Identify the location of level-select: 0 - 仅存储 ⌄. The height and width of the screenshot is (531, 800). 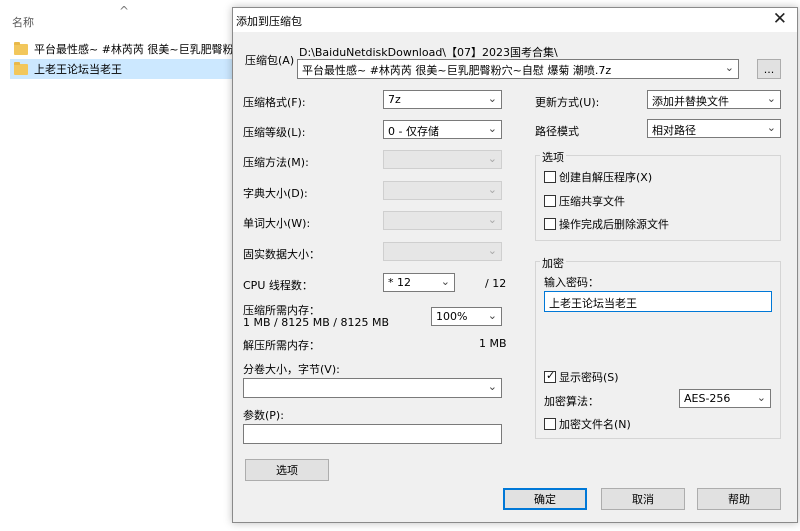
(442, 129).